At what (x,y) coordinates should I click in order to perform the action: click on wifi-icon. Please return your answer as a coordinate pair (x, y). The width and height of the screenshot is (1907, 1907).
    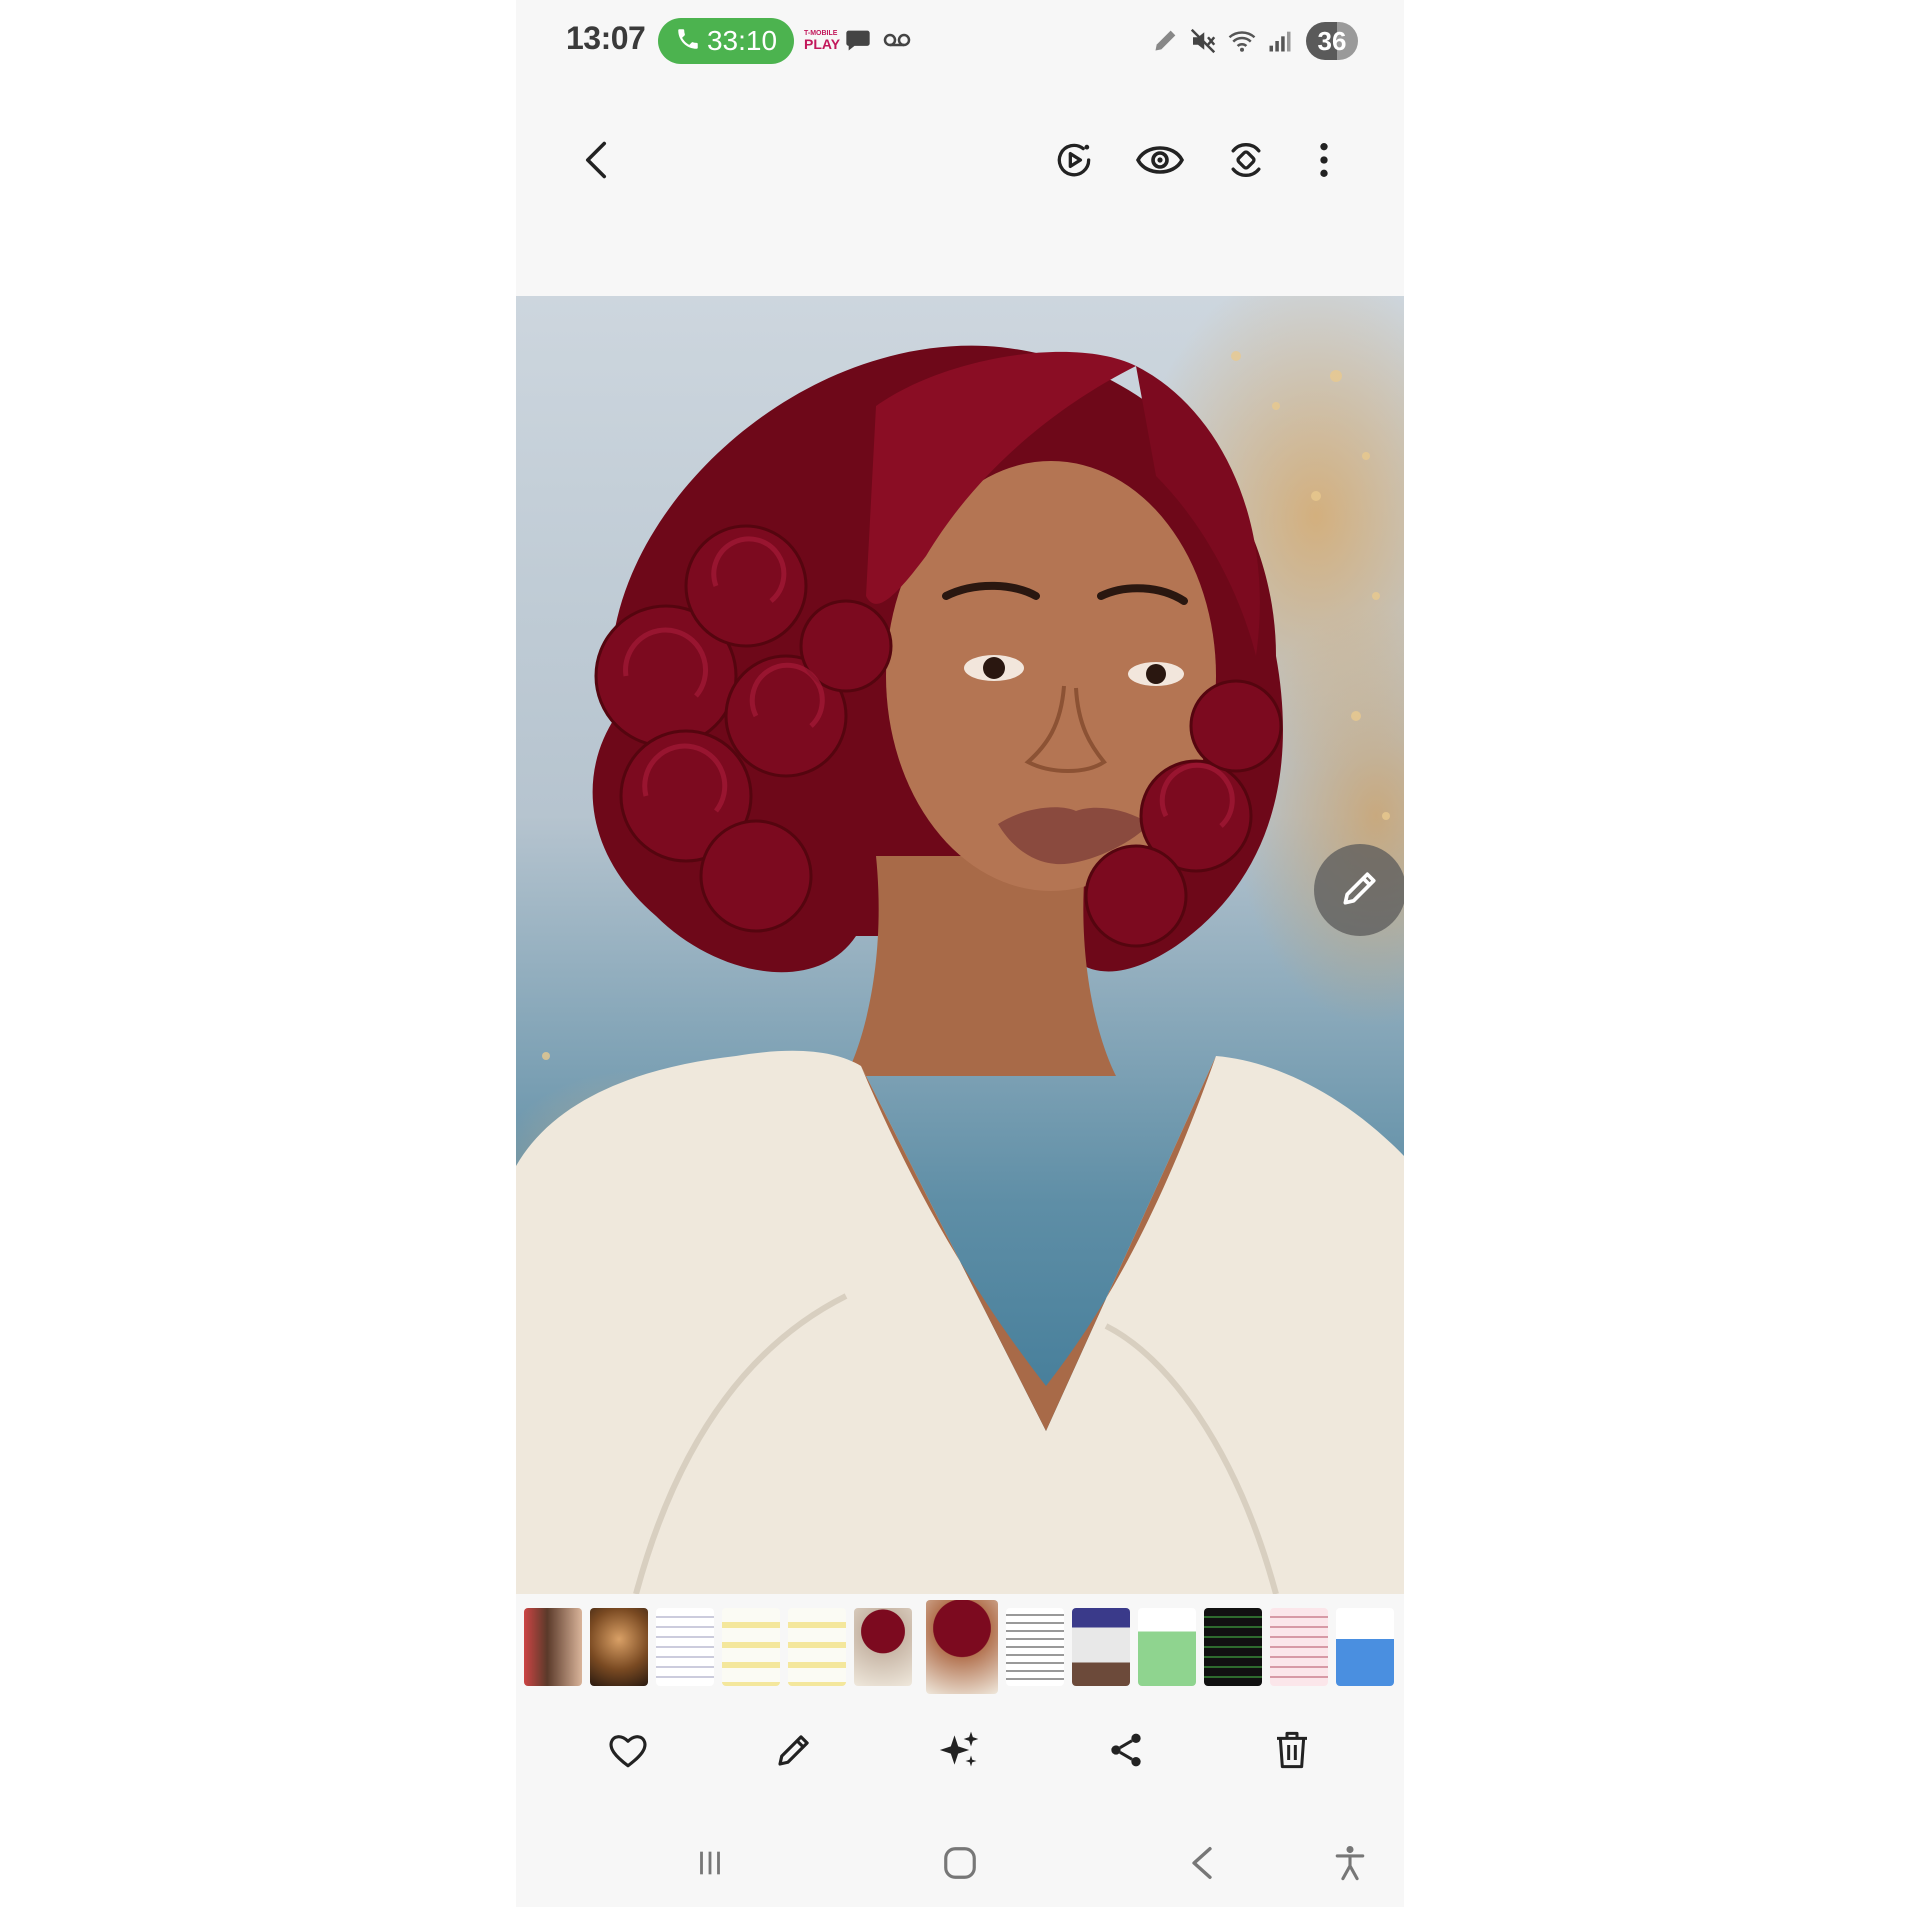
    Looking at the image, I should click on (1242, 43).